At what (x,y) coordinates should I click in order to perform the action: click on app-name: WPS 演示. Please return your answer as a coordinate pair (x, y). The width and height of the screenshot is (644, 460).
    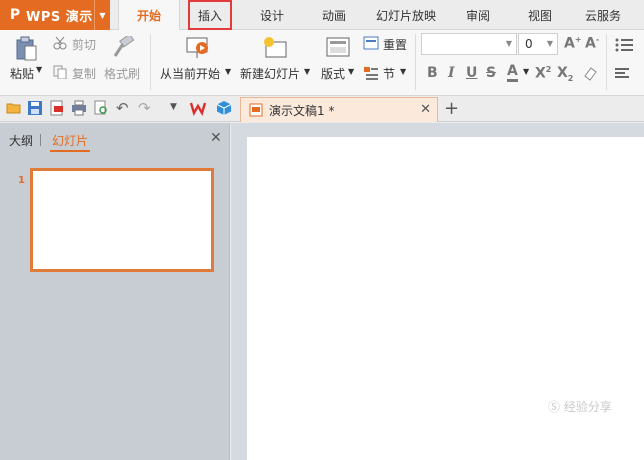
    Looking at the image, I should click on (59, 17).